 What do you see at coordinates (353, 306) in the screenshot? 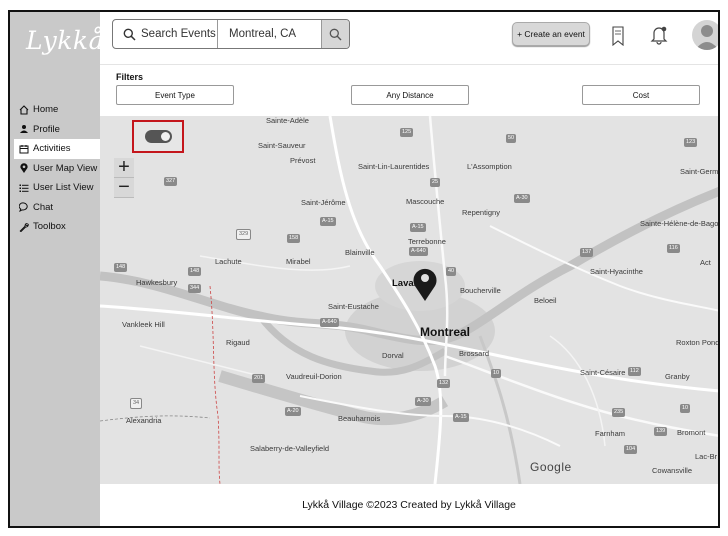
I see `map-label: Saint-Eustache` at bounding box center [353, 306].